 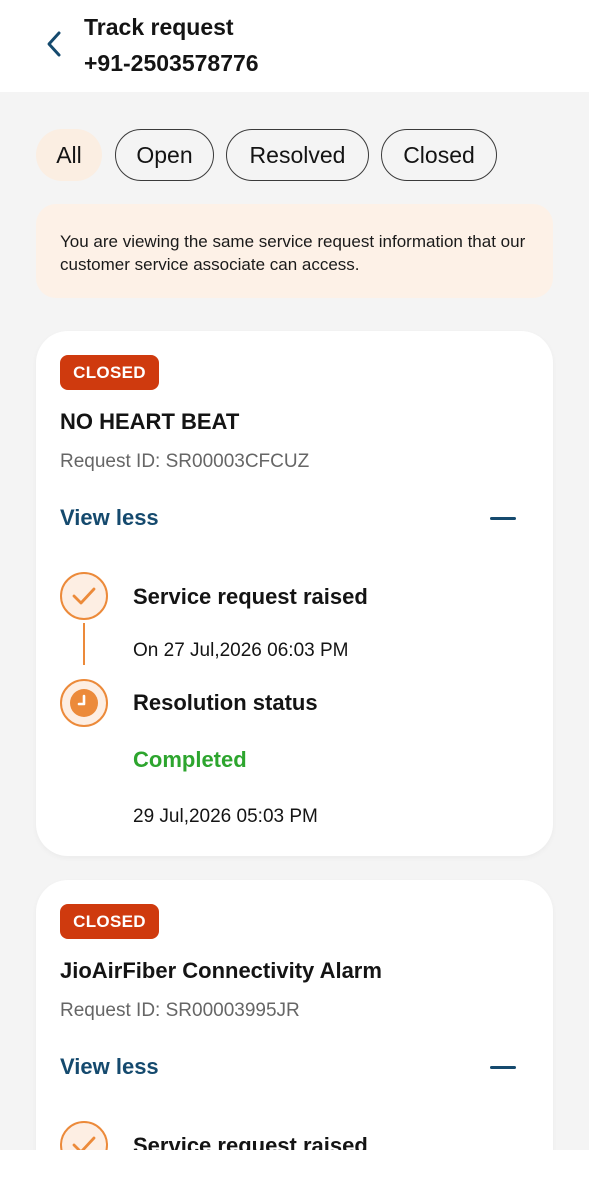 I want to click on app-header: Track request +91-2503578776, so click(x=294, y=46).